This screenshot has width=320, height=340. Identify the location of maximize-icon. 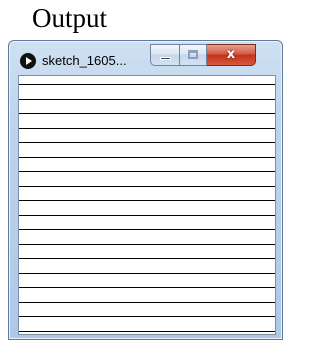
(193, 54).